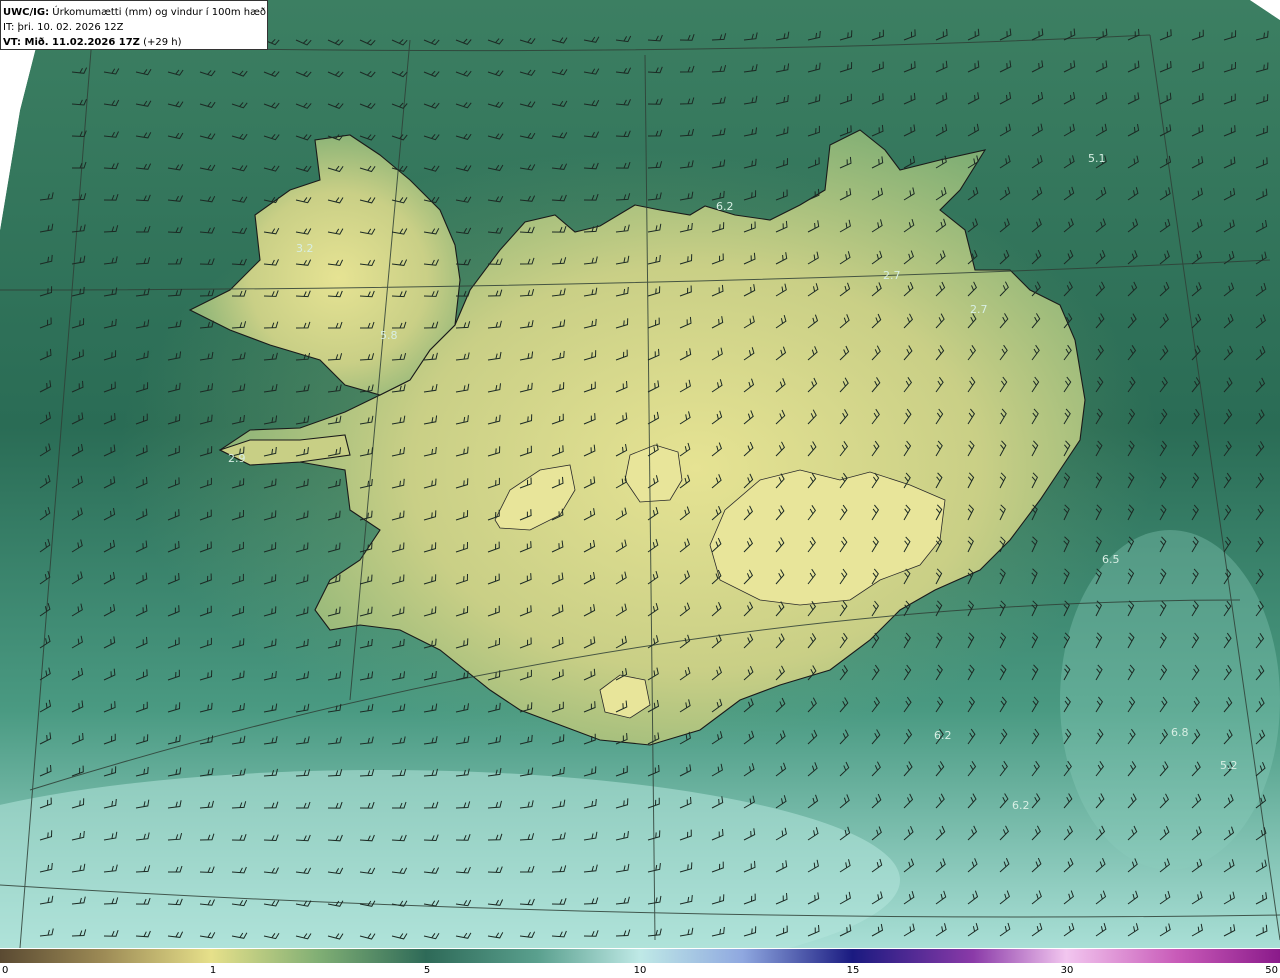  I want to click on colorbar-ramp, so click(640, 956).